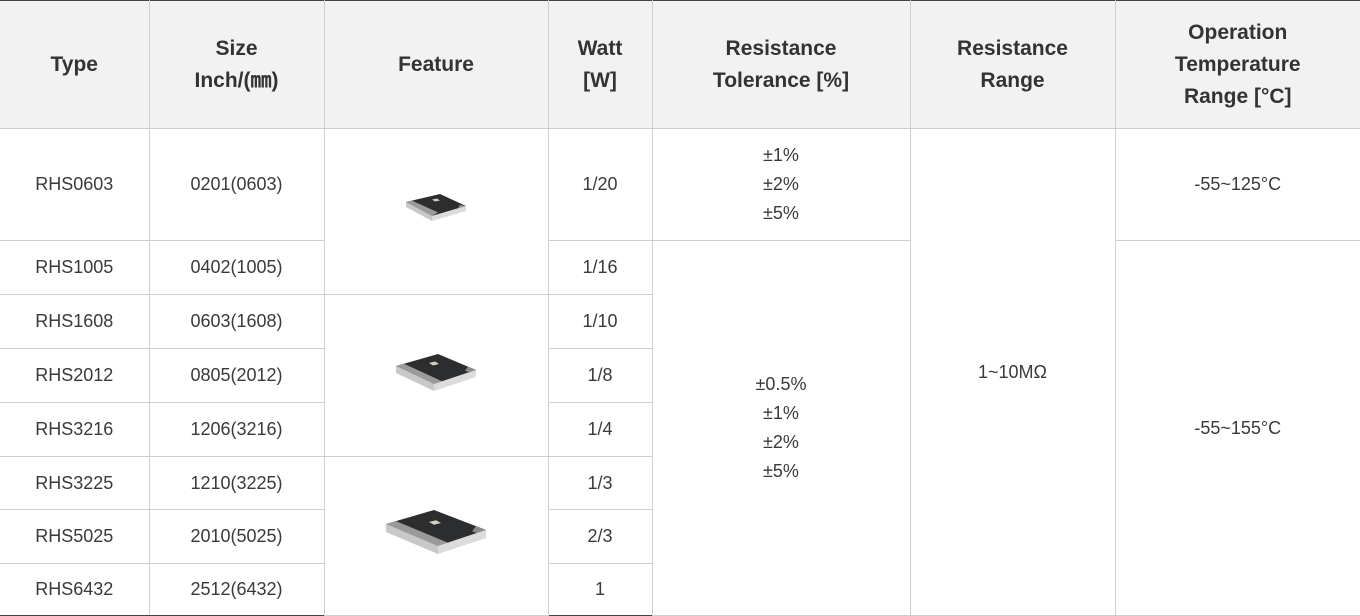 The height and width of the screenshot is (616, 1360). I want to click on size-cell: 2010(5025), so click(236, 536).